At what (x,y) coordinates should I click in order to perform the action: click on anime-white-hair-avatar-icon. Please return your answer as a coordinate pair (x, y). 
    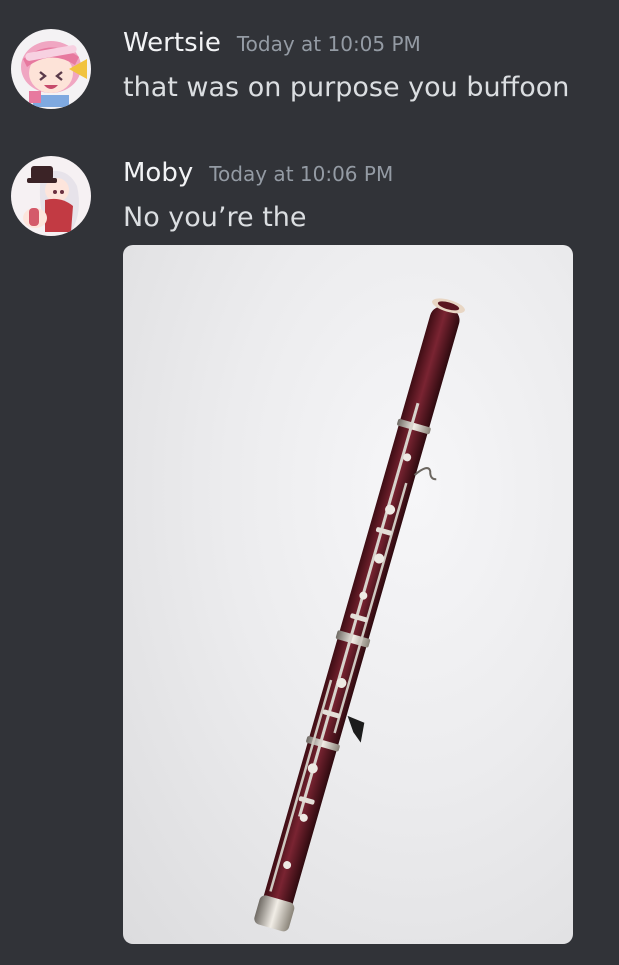
    Looking at the image, I should click on (51, 196).